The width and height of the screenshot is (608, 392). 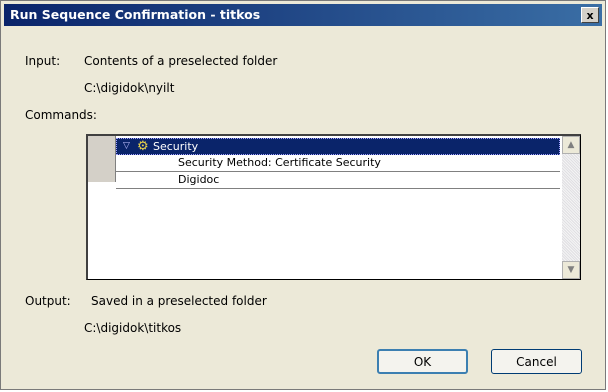 What do you see at coordinates (279, 162) in the screenshot?
I see `command-item-label: Security Method: Certificate Security` at bounding box center [279, 162].